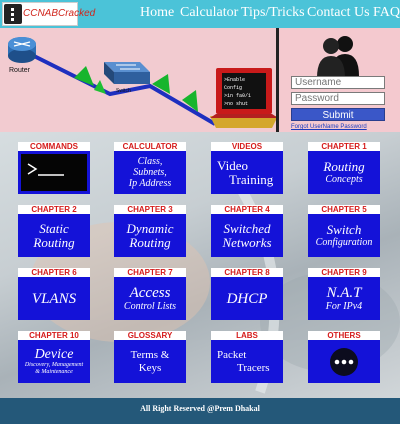 This screenshot has width=400, height=424. I want to click on tile-chapter-4: CHAPTER 4 Switched Networks, so click(247, 231).